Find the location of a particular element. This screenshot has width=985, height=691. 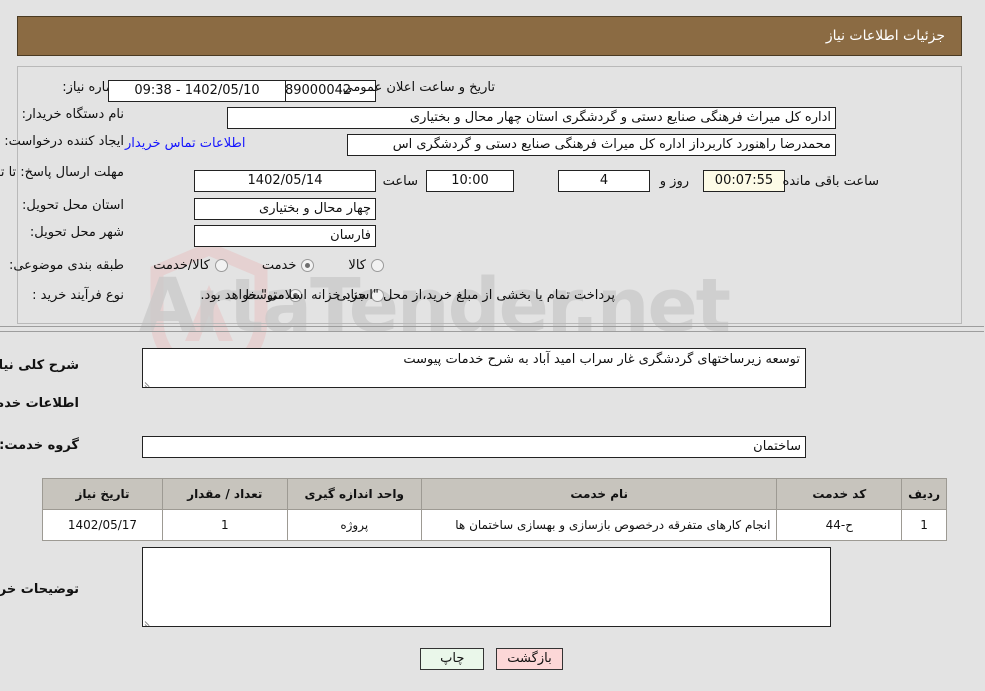

creator-label-row: ایجاد کننده درخواست: is located at coordinates (65, 141).